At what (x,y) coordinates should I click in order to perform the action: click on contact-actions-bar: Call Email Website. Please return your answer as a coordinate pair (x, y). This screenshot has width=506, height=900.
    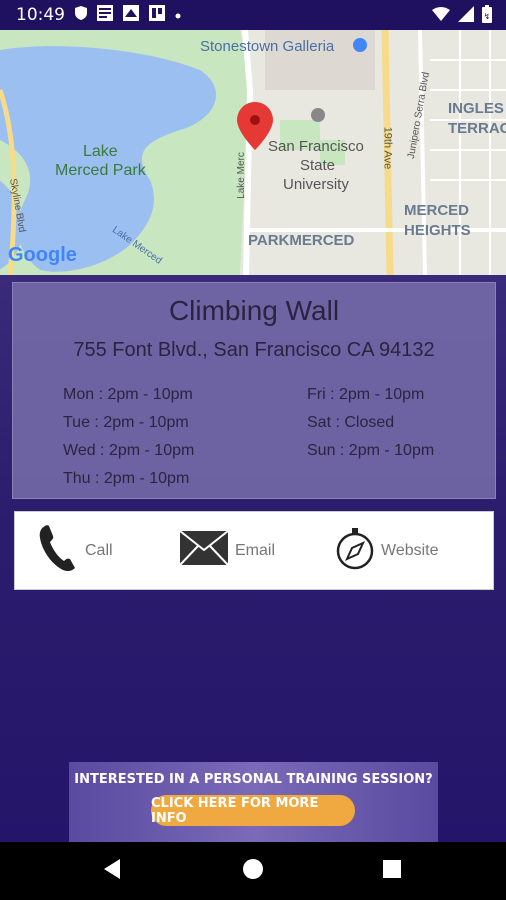
    Looking at the image, I should click on (254, 550).